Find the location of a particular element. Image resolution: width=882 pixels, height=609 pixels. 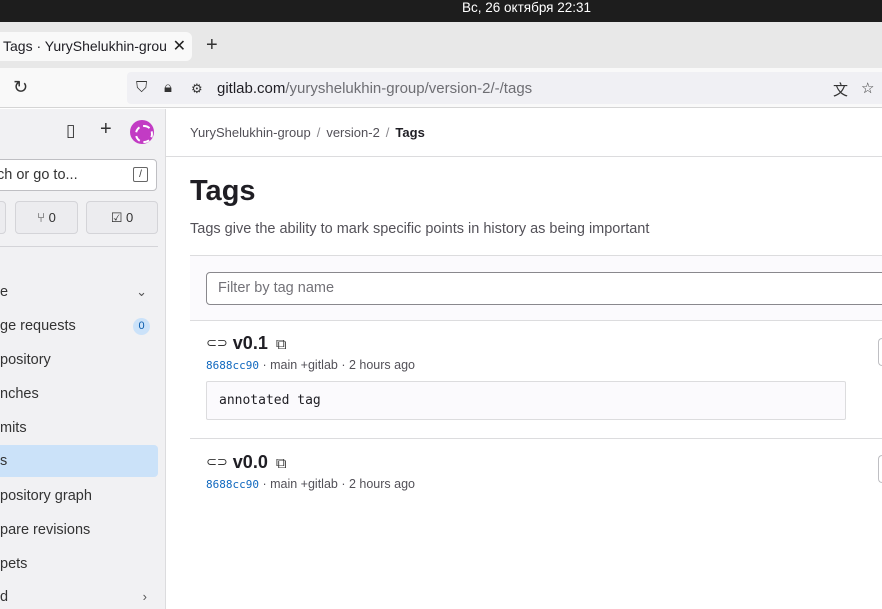

sidebar-item-label: ge requests is located at coordinates (38, 326).